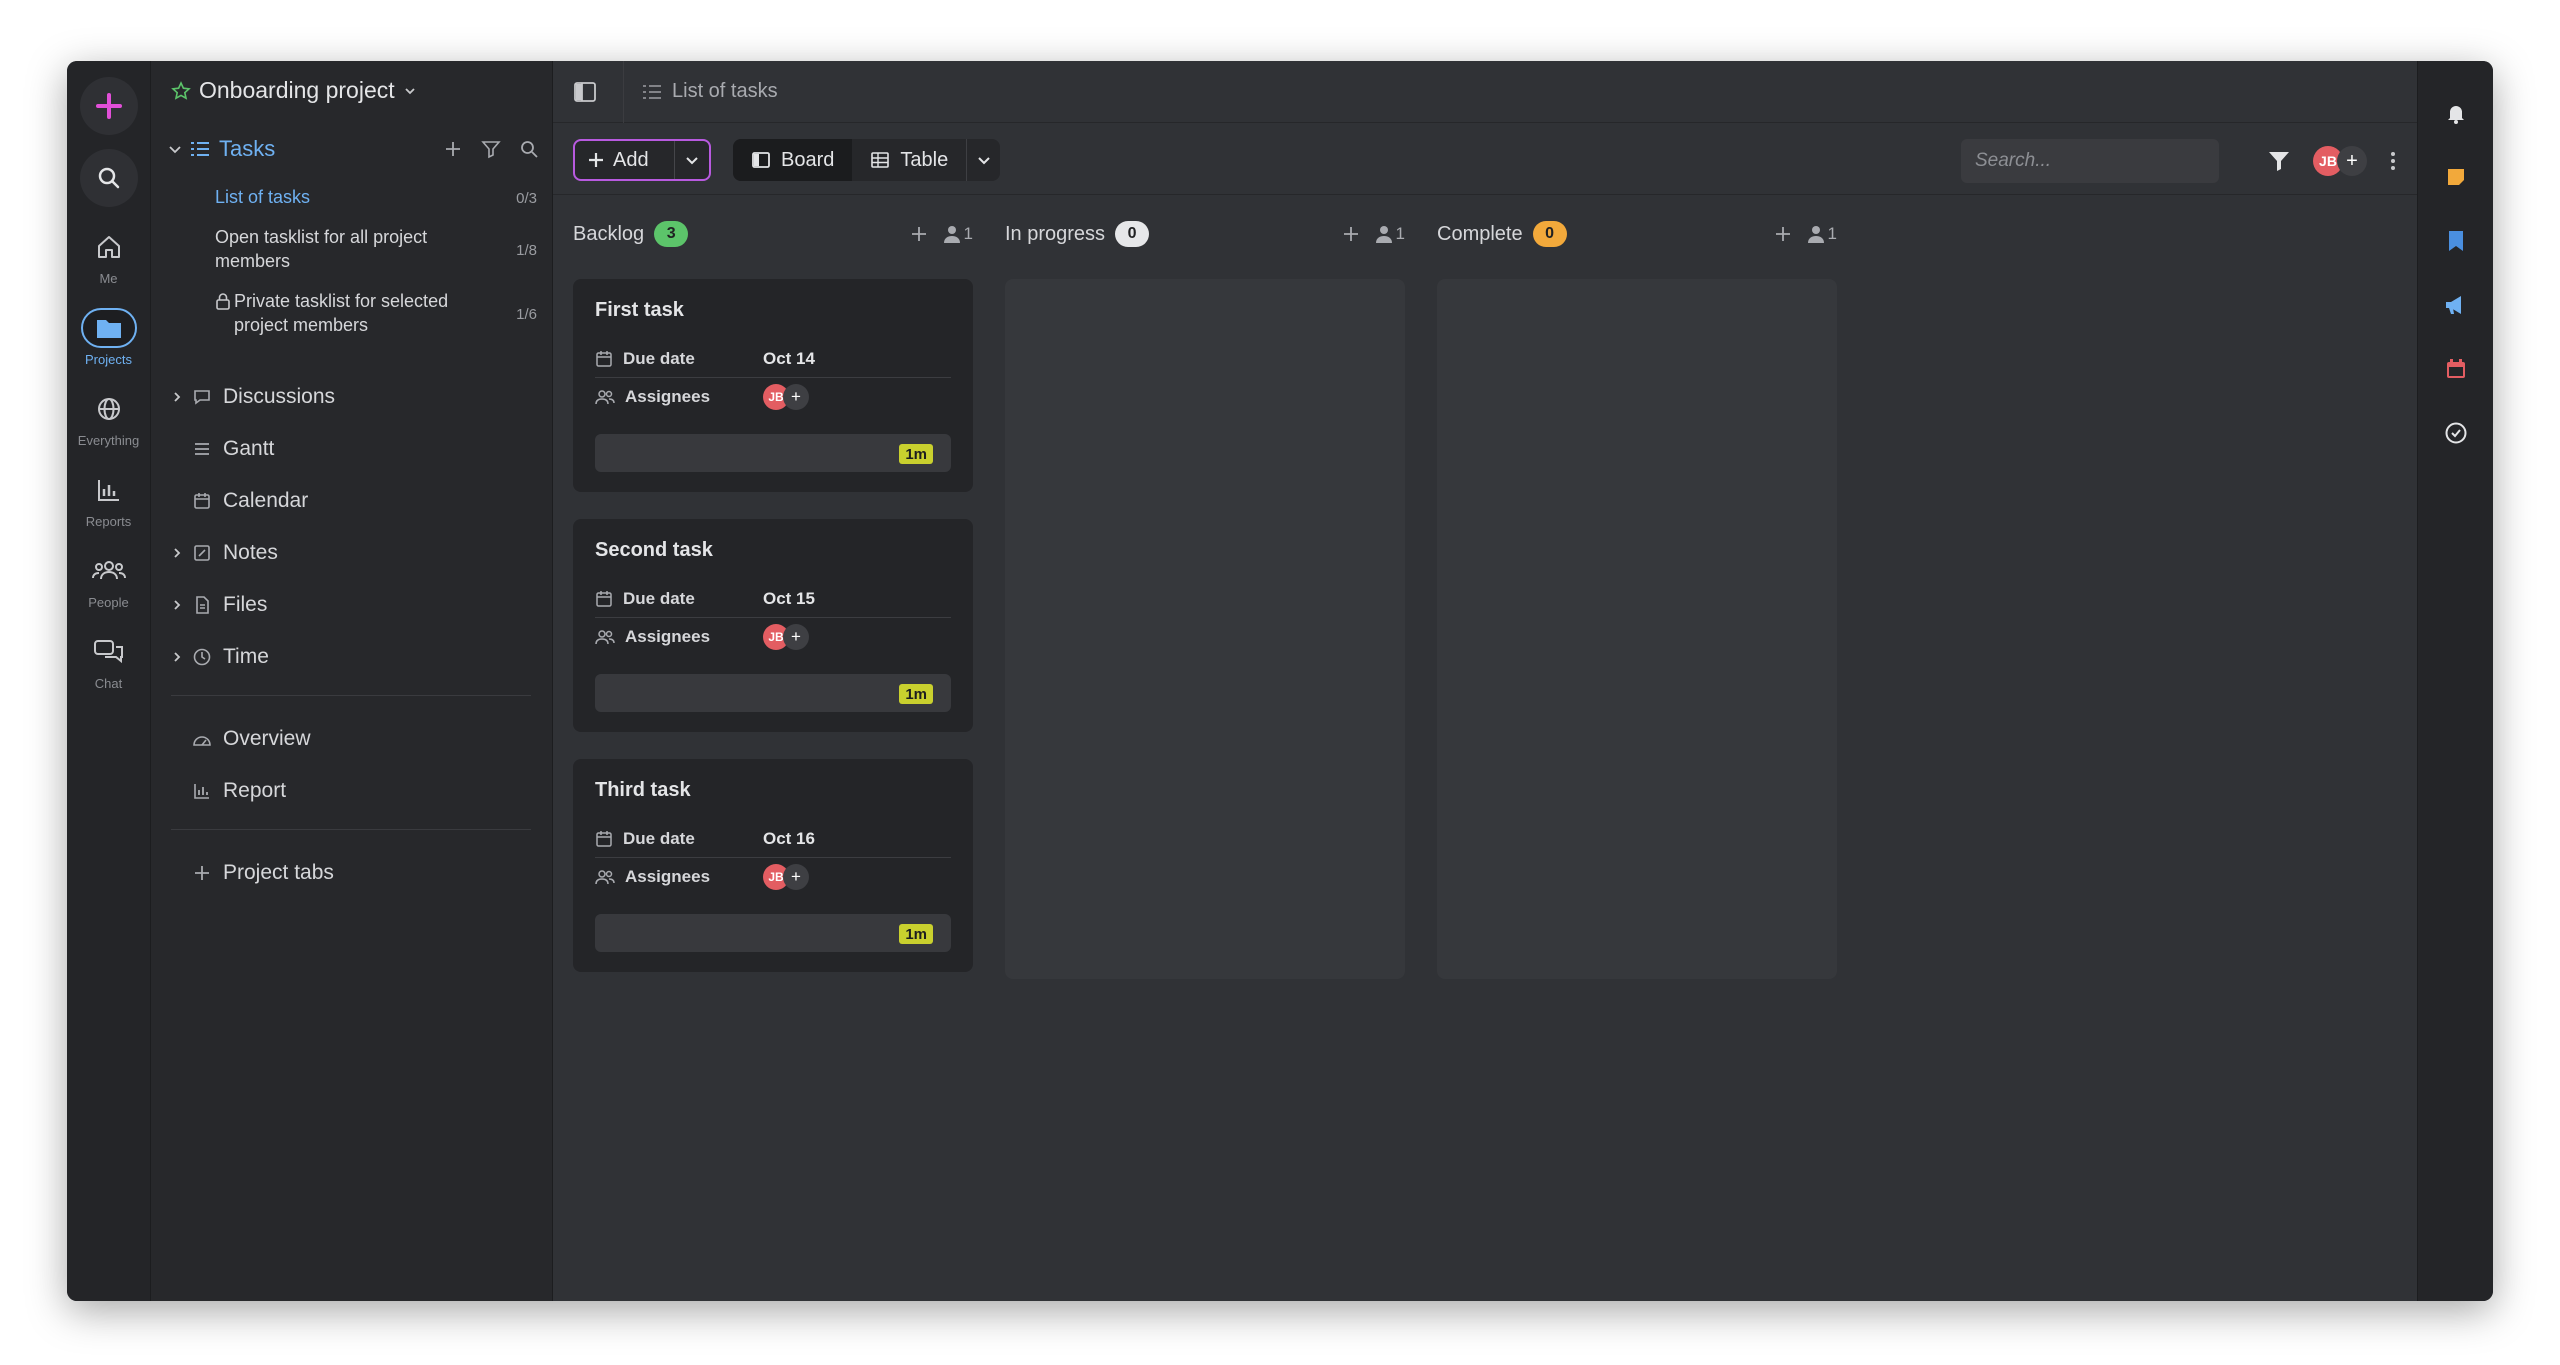 Image resolution: width=2560 pixels, height=1365 pixels. I want to click on board-view-button: Board, so click(793, 160).